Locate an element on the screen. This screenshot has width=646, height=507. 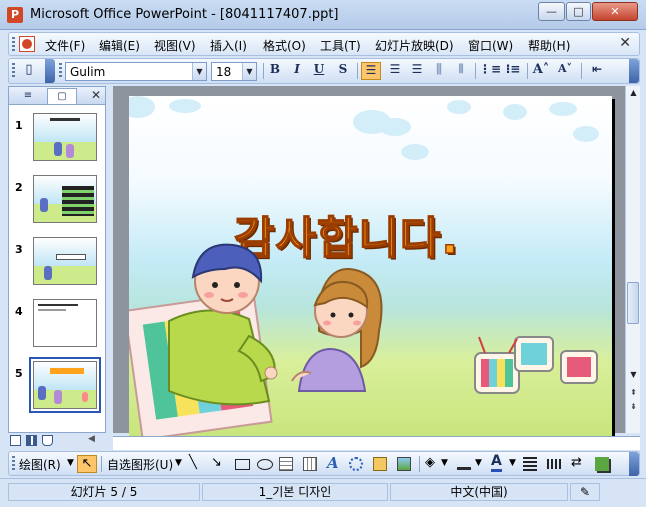
language-indicator: 中文(中国) is located at coordinates (479, 492).